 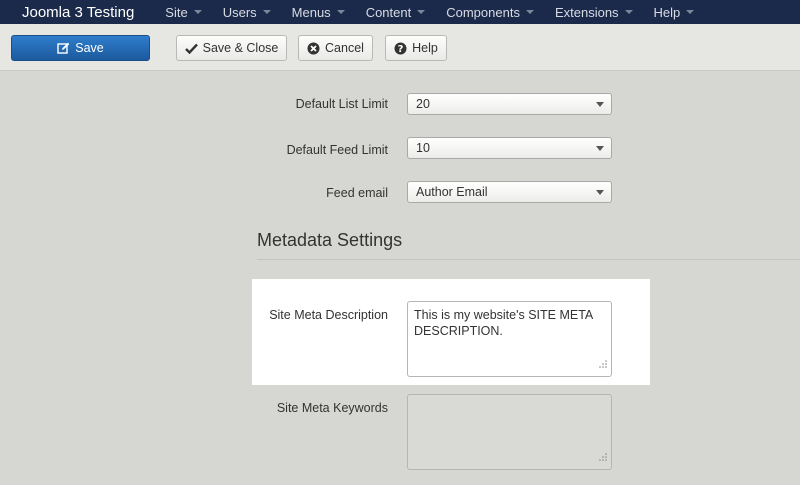 I want to click on edit-icon, so click(x=63, y=48).